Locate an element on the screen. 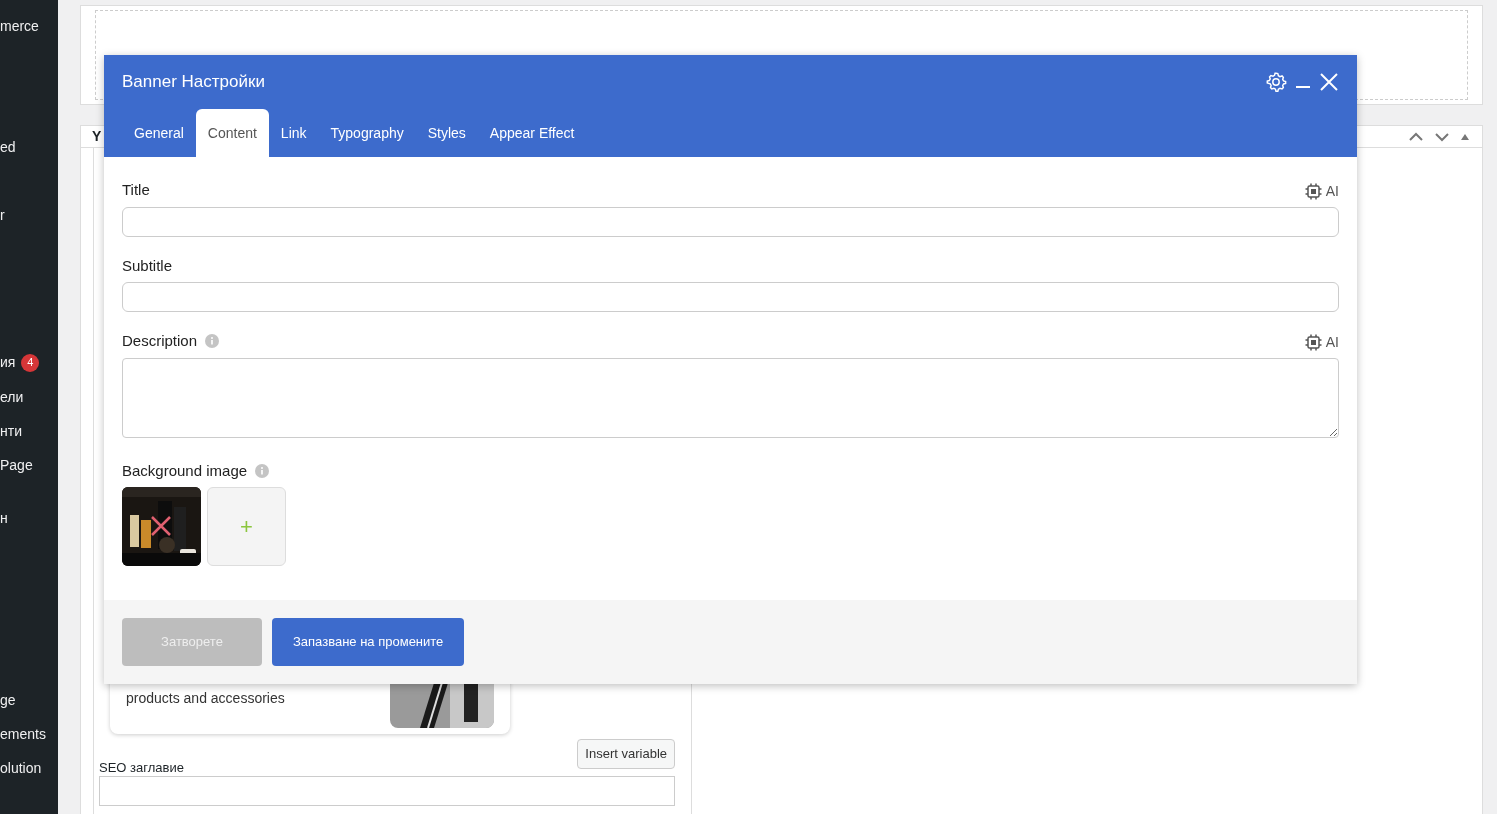  sidebar-item: r is located at coordinates (2, 215).